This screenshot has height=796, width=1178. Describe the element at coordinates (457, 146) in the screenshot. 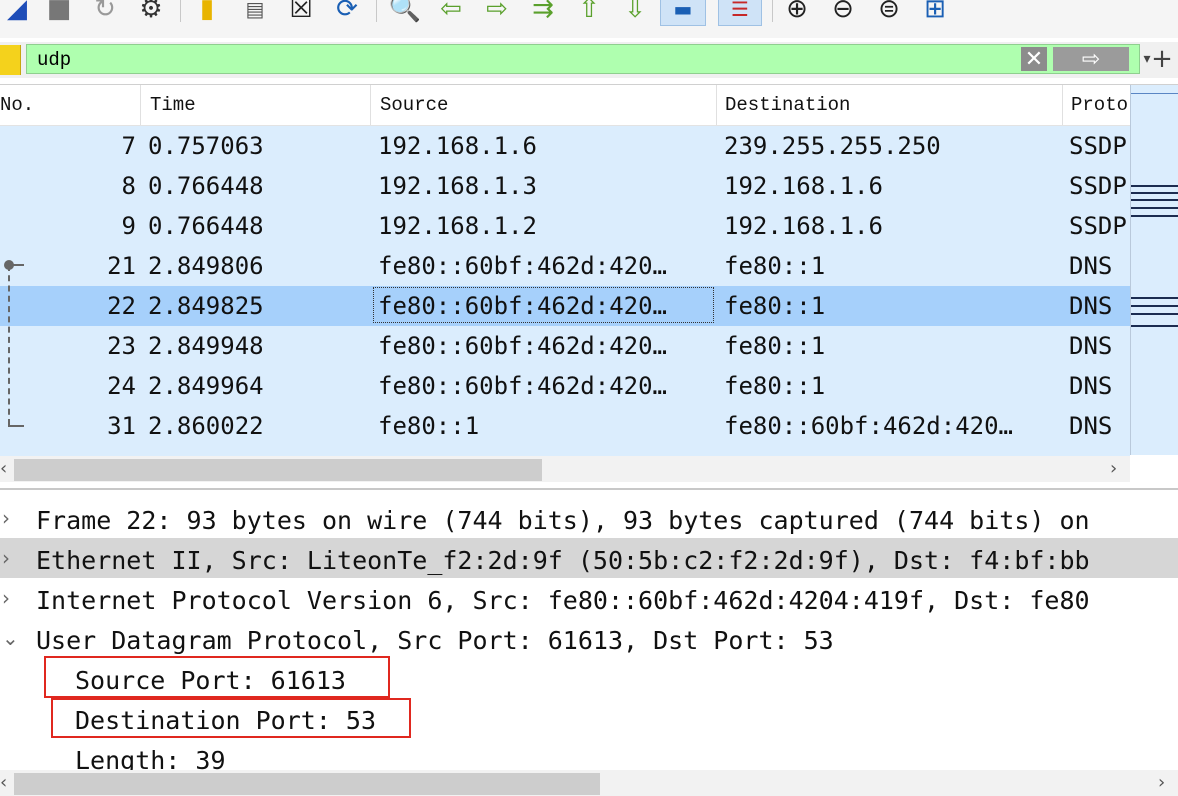

I see `packet-source: 192.168.1.6` at that location.